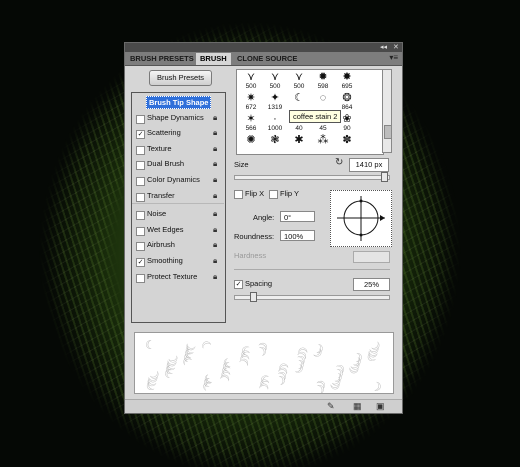 This screenshot has height=467, width=520. What do you see at coordinates (178, 214) in the screenshot?
I see `settings-item-noise: Noise 🔒︎` at bounding box center [178, 214].